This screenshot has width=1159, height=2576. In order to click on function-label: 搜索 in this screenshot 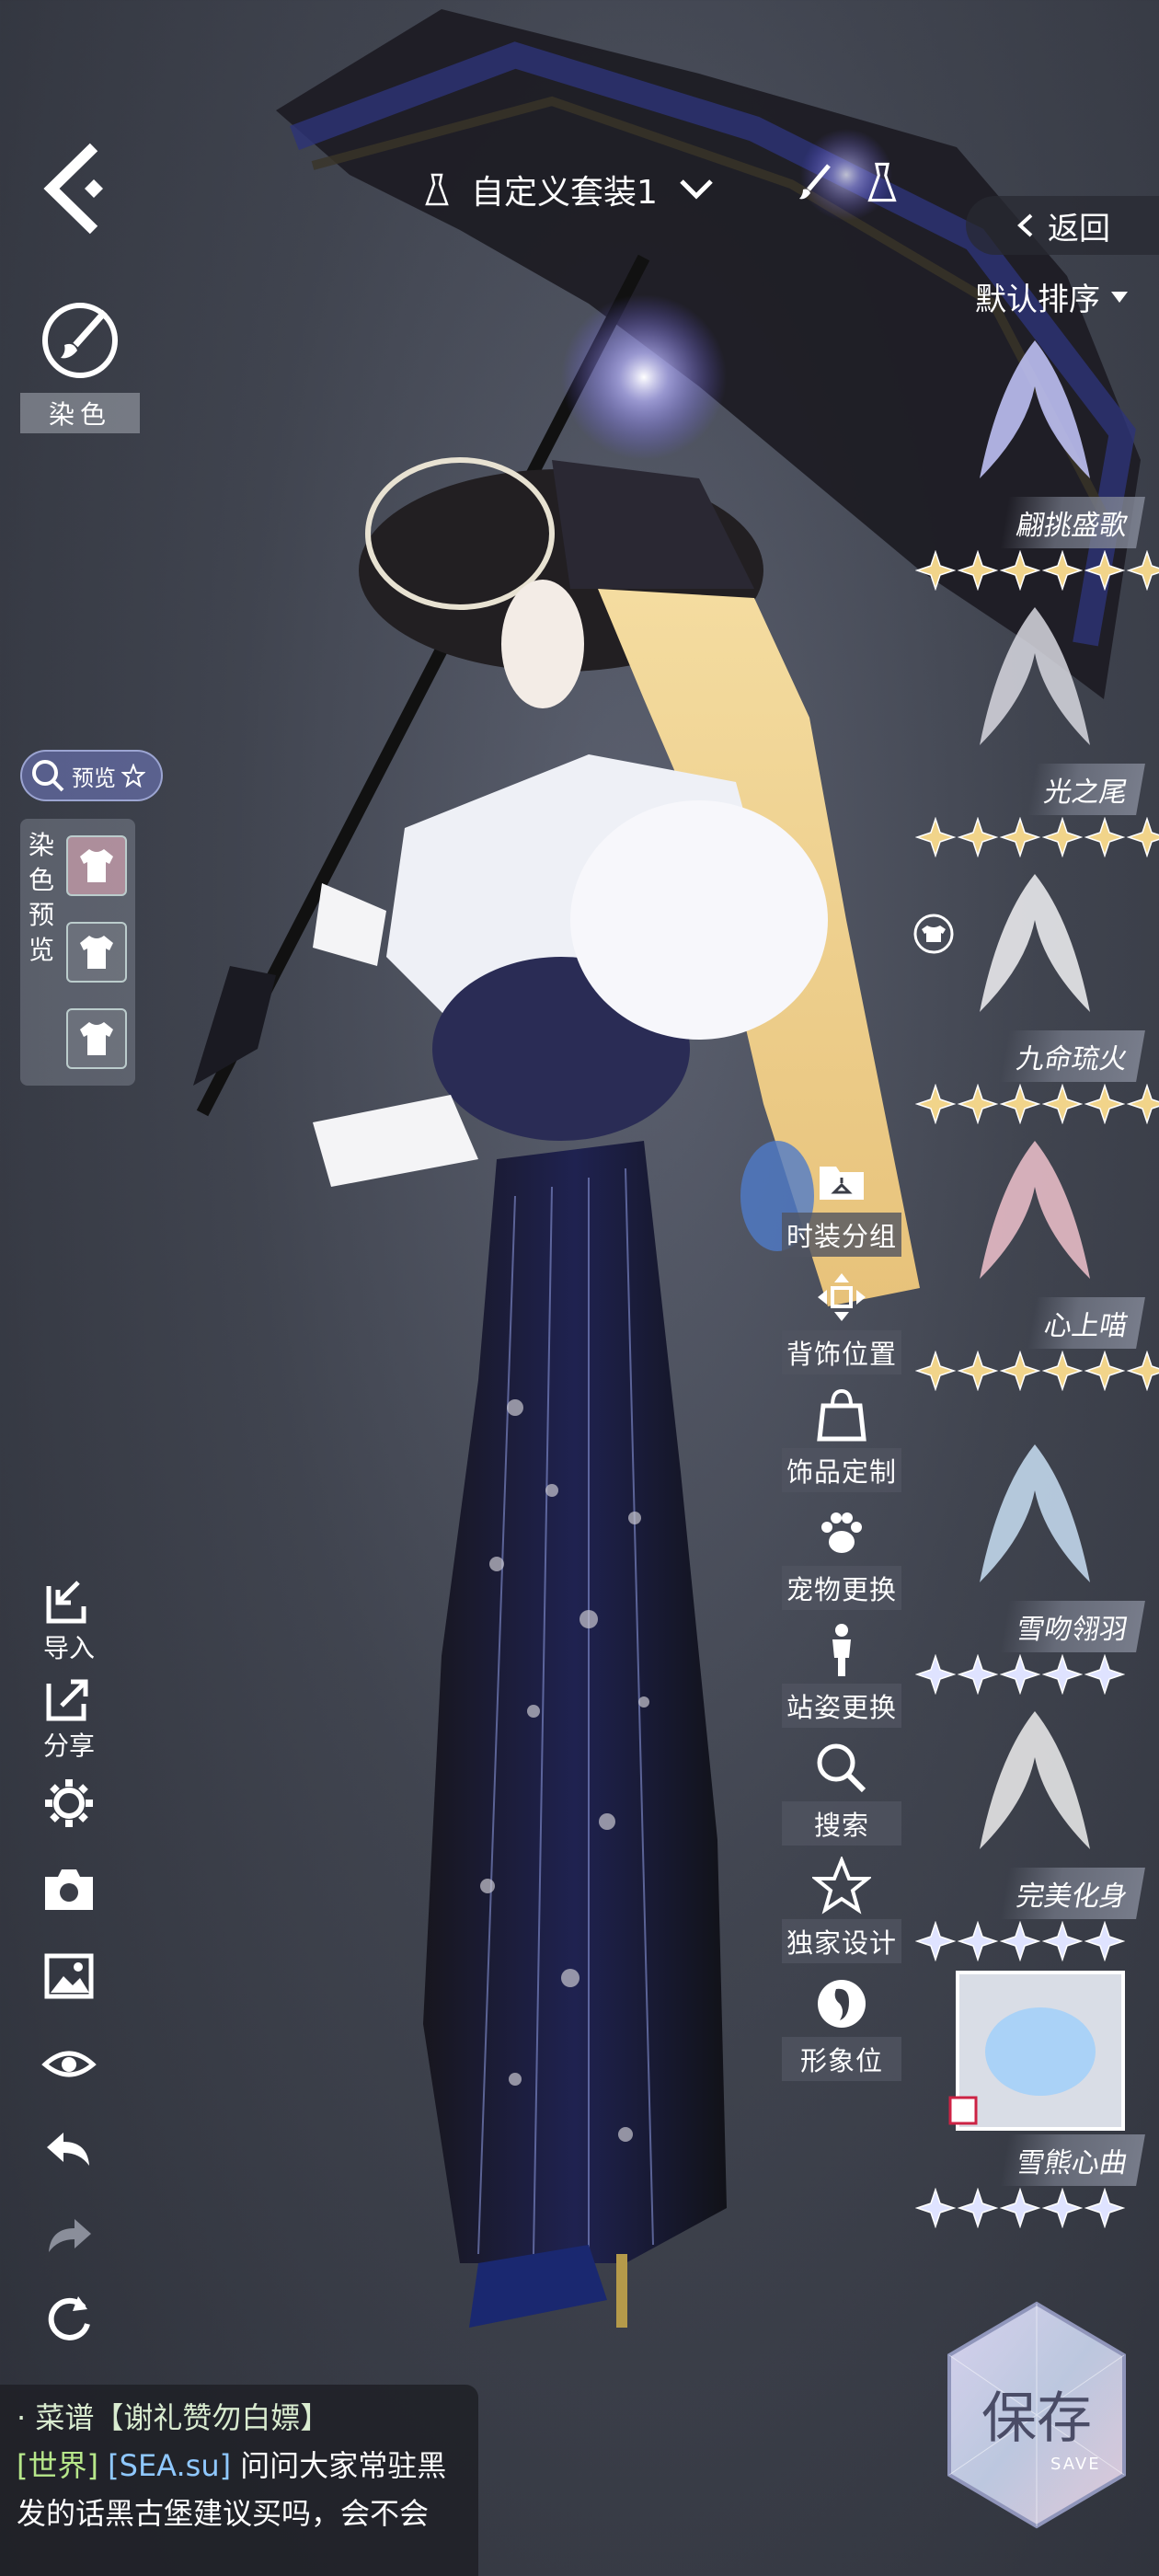, I will do `click(841, 1823)`.